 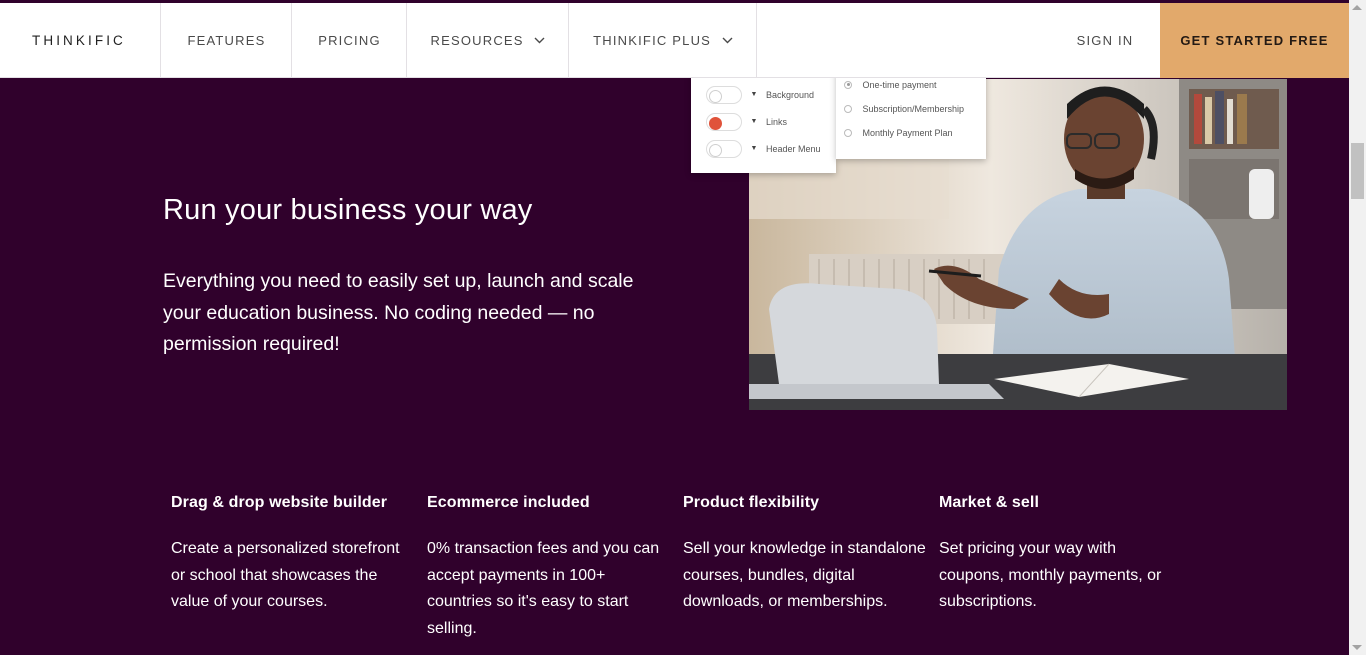 I want to click on payment-option-label: One-time payment, so click(x=899, y=84).